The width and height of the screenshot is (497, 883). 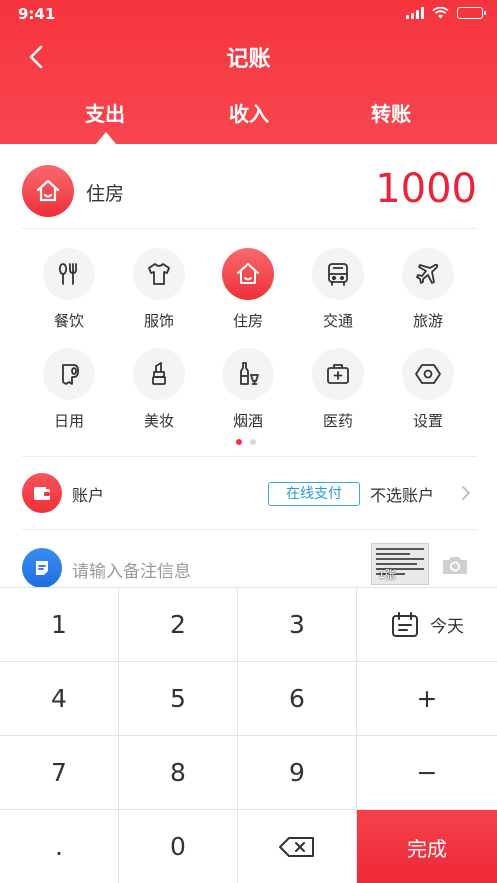 What do you see at coordinates (402, 494) in the screenshot?
I see `account-value: 不选账户` at bounding box center [402, 494].